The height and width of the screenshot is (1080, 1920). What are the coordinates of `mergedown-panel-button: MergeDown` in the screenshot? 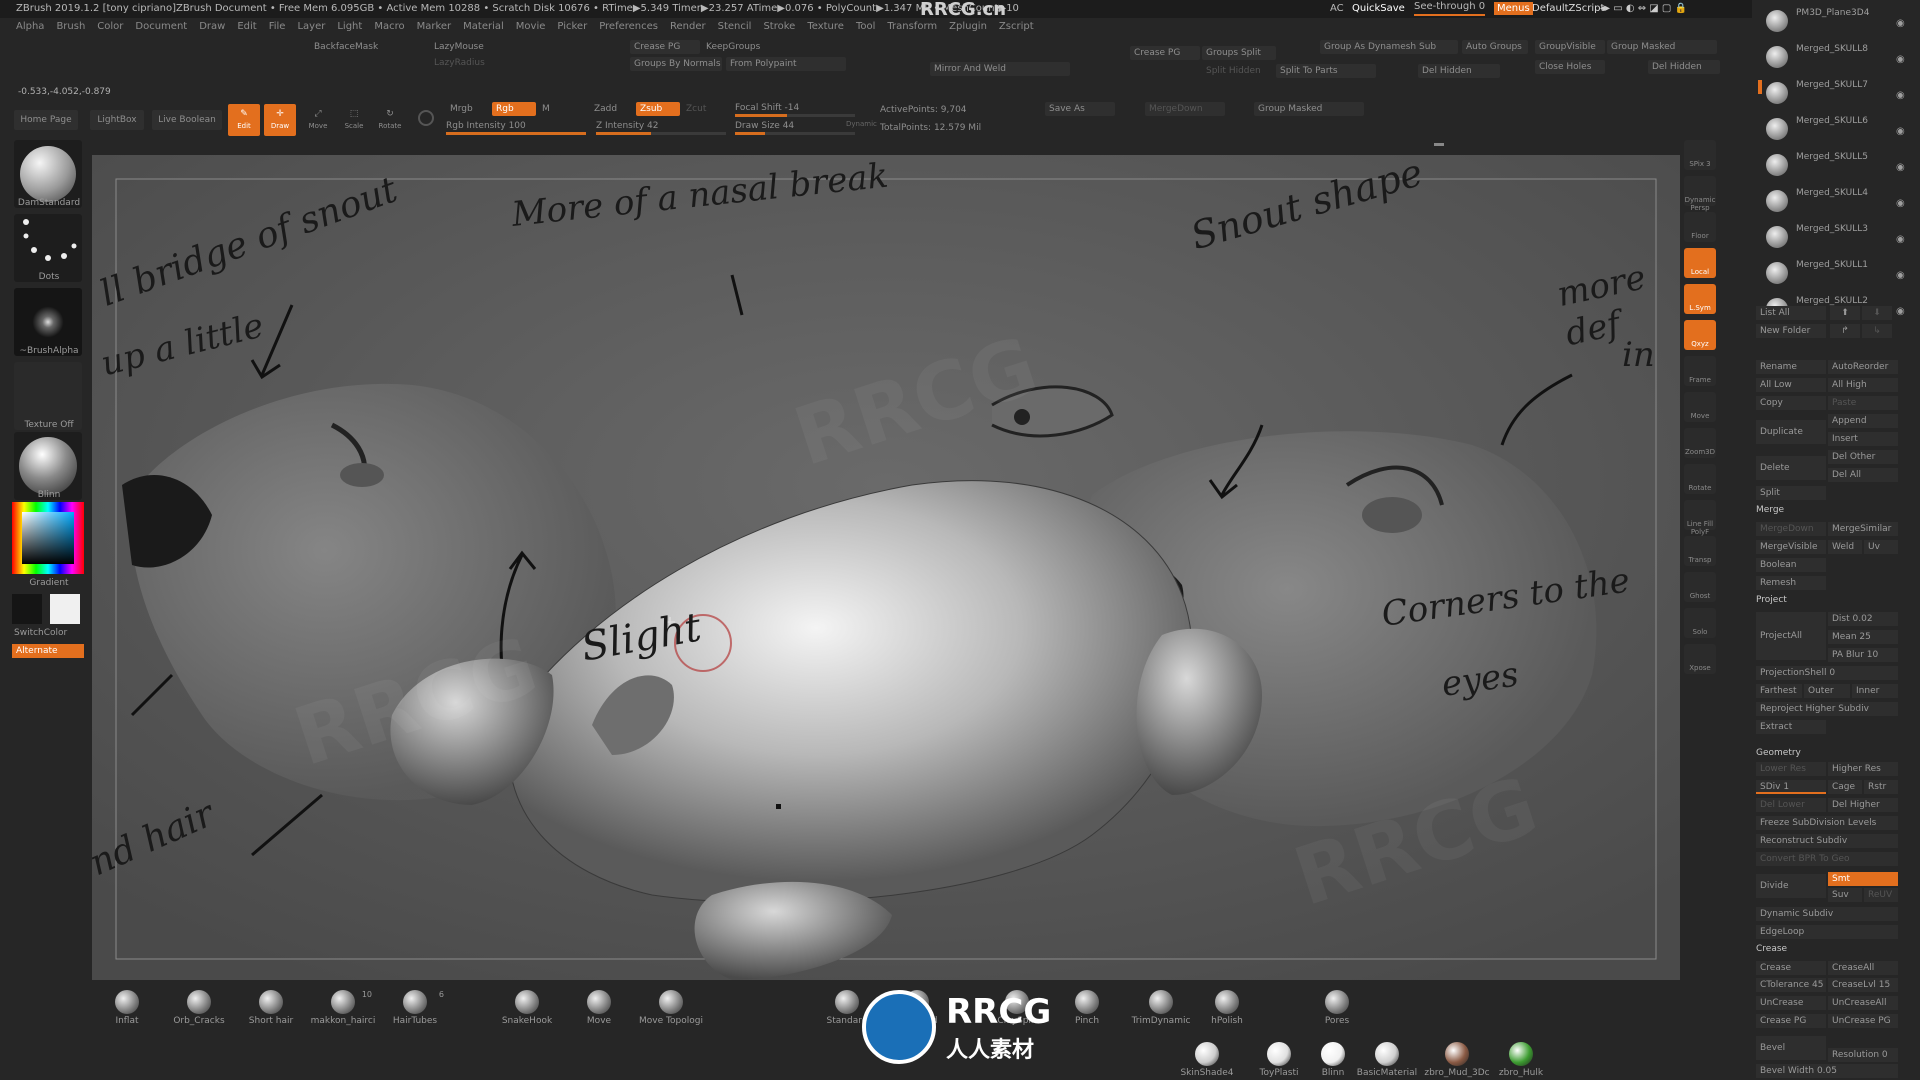 It's located at (1791, 529).